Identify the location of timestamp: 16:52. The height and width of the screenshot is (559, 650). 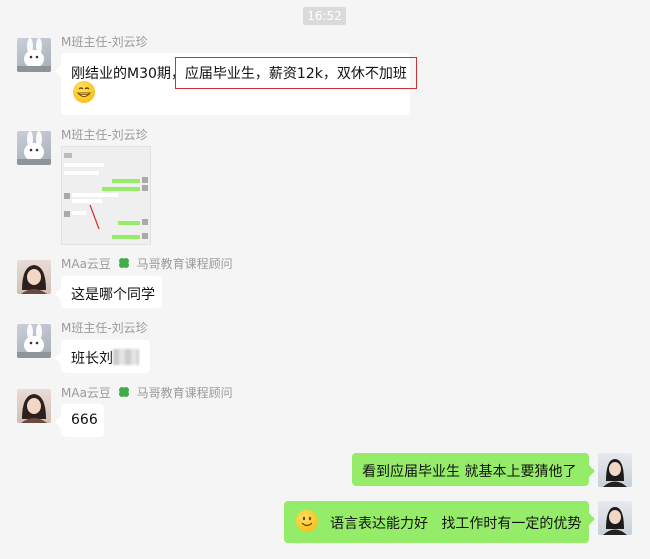
(324, 16).